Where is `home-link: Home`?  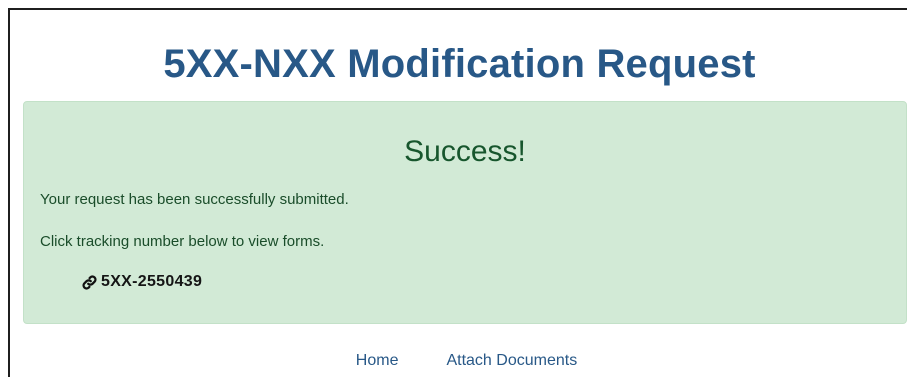
home-link: Home is located at coordinates (377, 361).